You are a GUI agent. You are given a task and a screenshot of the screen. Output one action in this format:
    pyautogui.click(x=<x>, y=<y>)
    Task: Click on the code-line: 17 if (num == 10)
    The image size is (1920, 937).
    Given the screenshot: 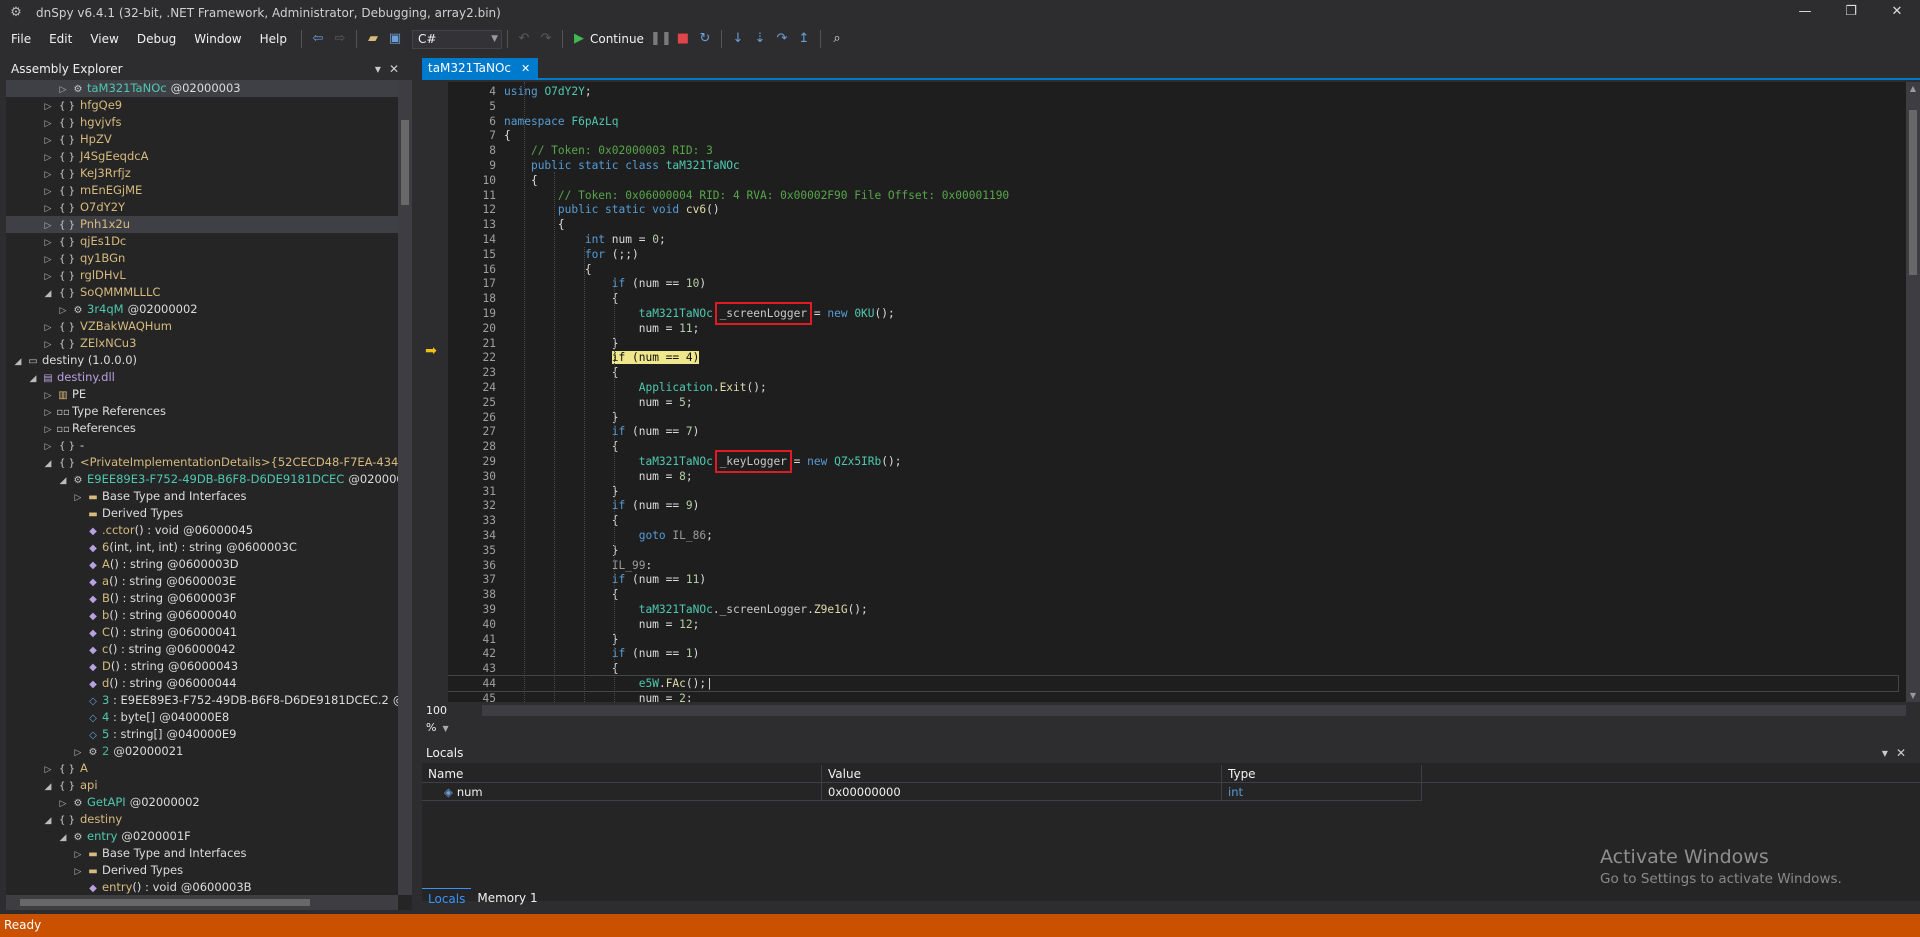 What is the action you would take?
    pyautogui.click(x=1173, y=283)
    